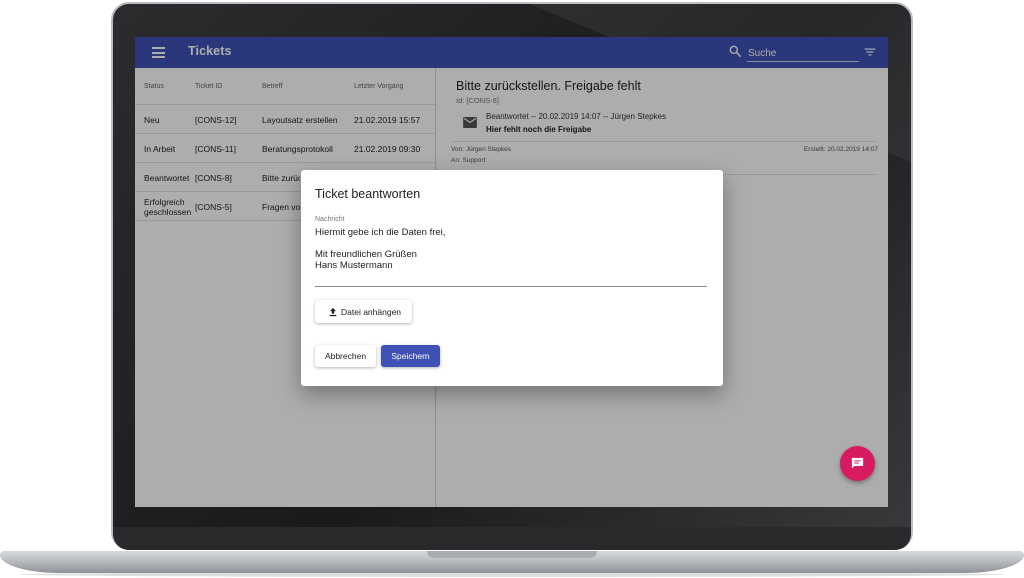 The image size is (1024, 578). I want to click on dialog-title: Ticket beantworten, so click(368, 194).